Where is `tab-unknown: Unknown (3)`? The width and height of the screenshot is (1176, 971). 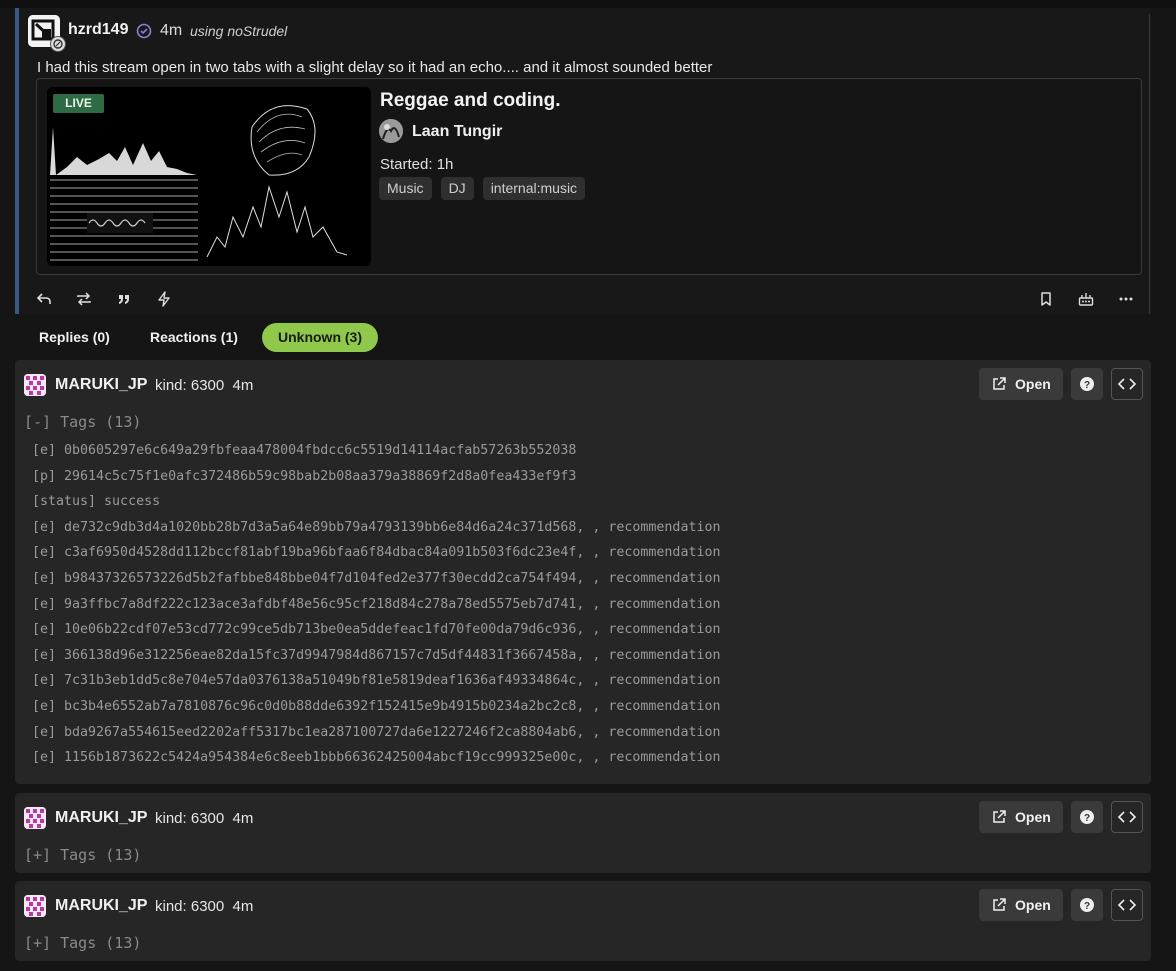 tab-unknown: Unknown (3) is located at coordinates (320, 337).